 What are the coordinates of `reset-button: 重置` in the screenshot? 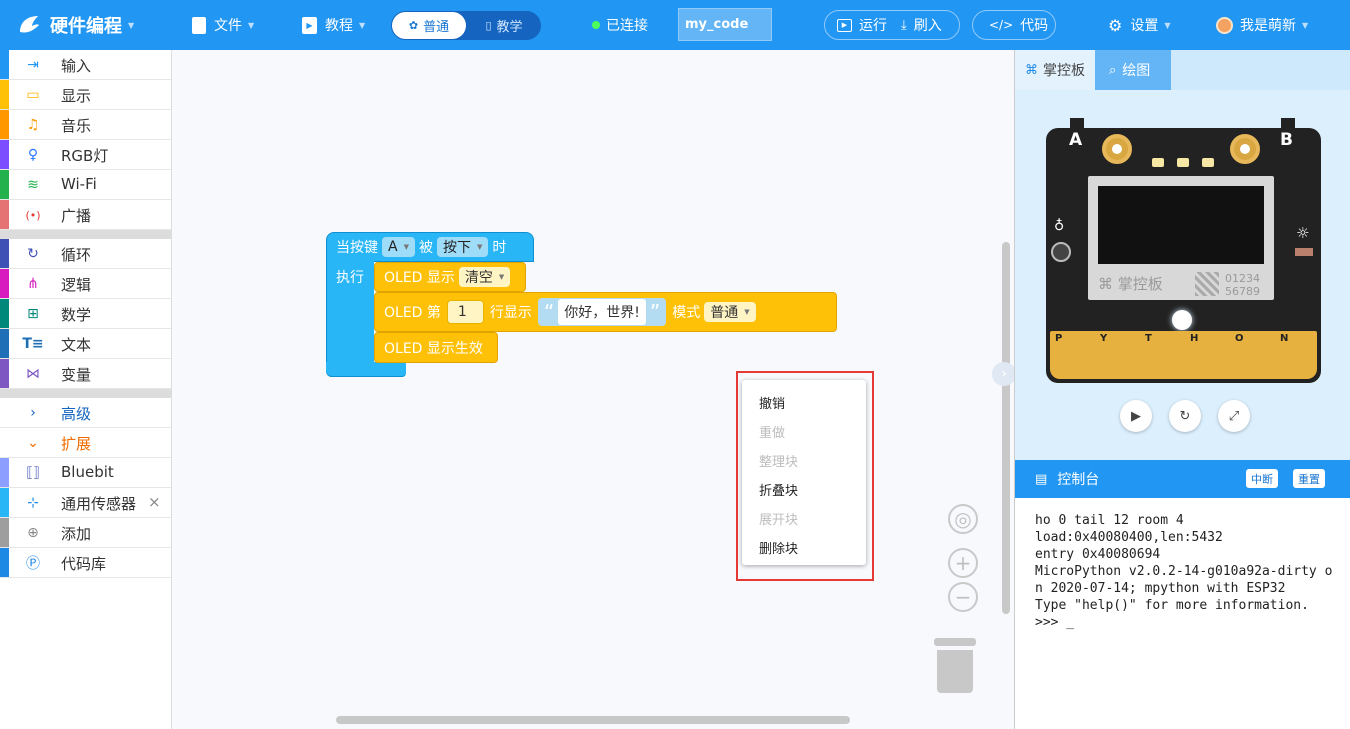 It's located at (1309, 478).